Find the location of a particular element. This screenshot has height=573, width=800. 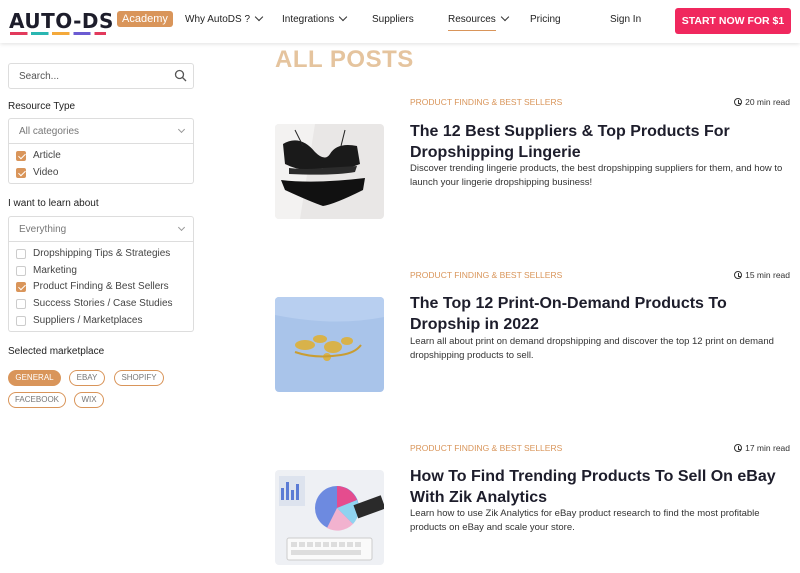

page-title: ALL POSTS is located at coordinates (344, 59).